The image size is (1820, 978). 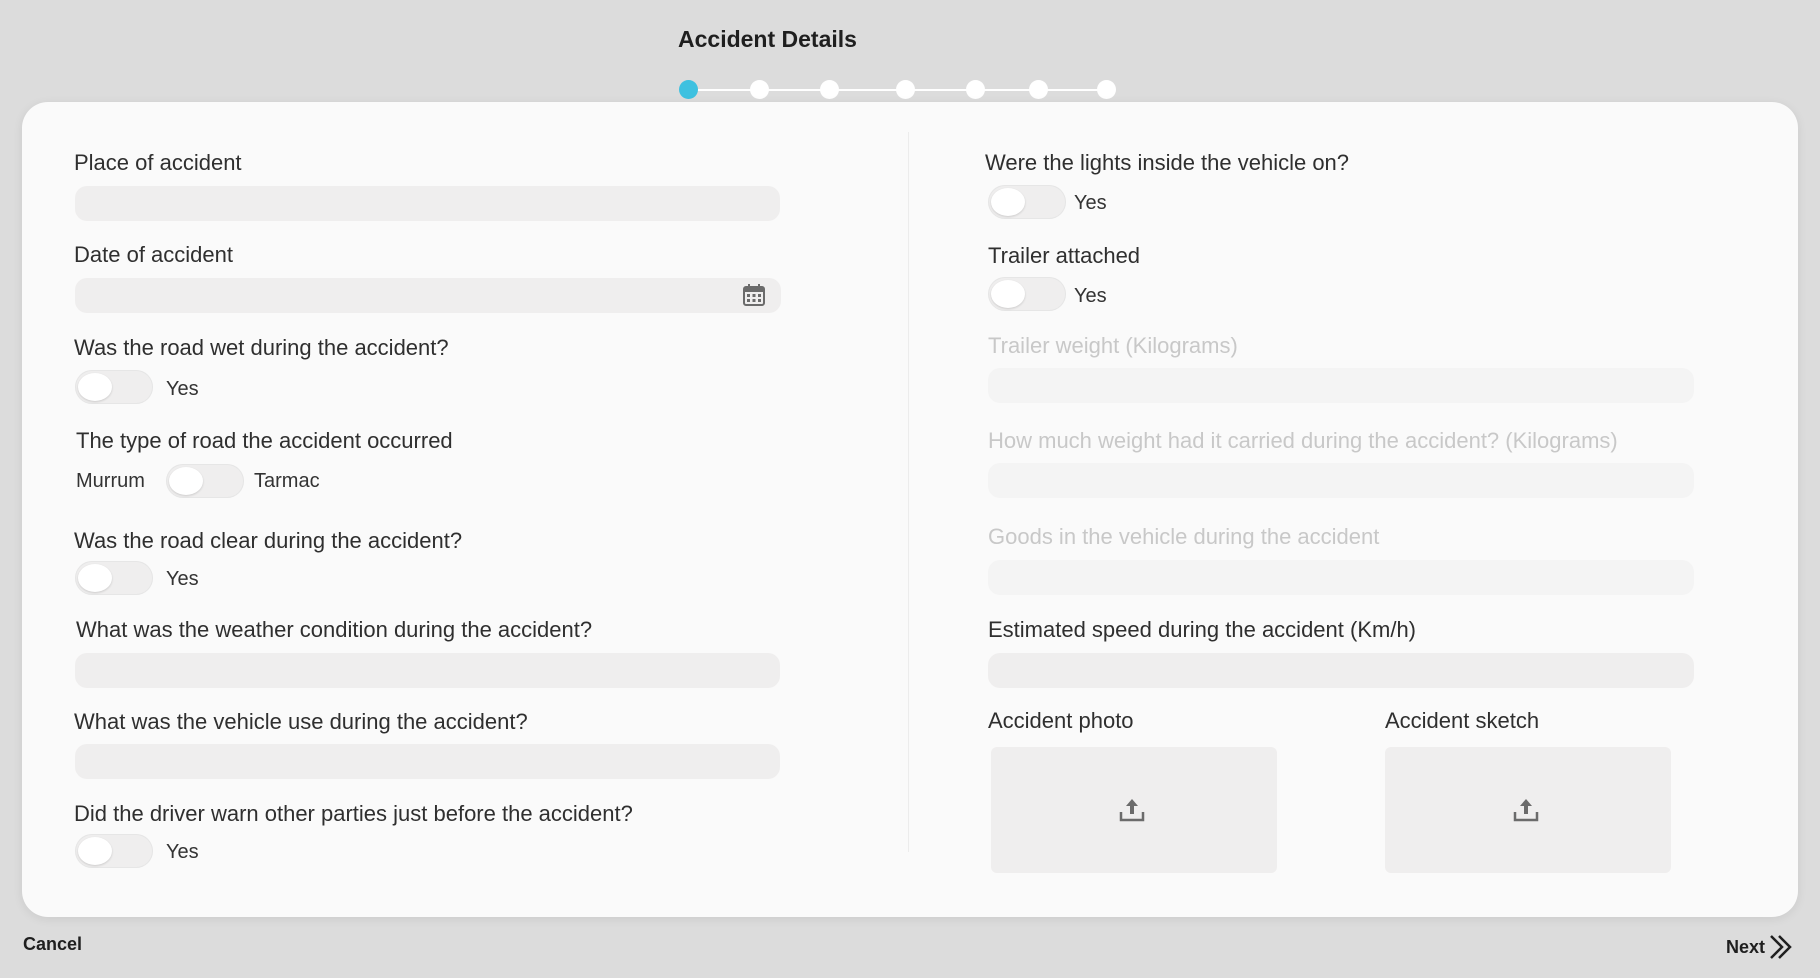 I want to click on road-type-toggle, so click(x=205, y=481).